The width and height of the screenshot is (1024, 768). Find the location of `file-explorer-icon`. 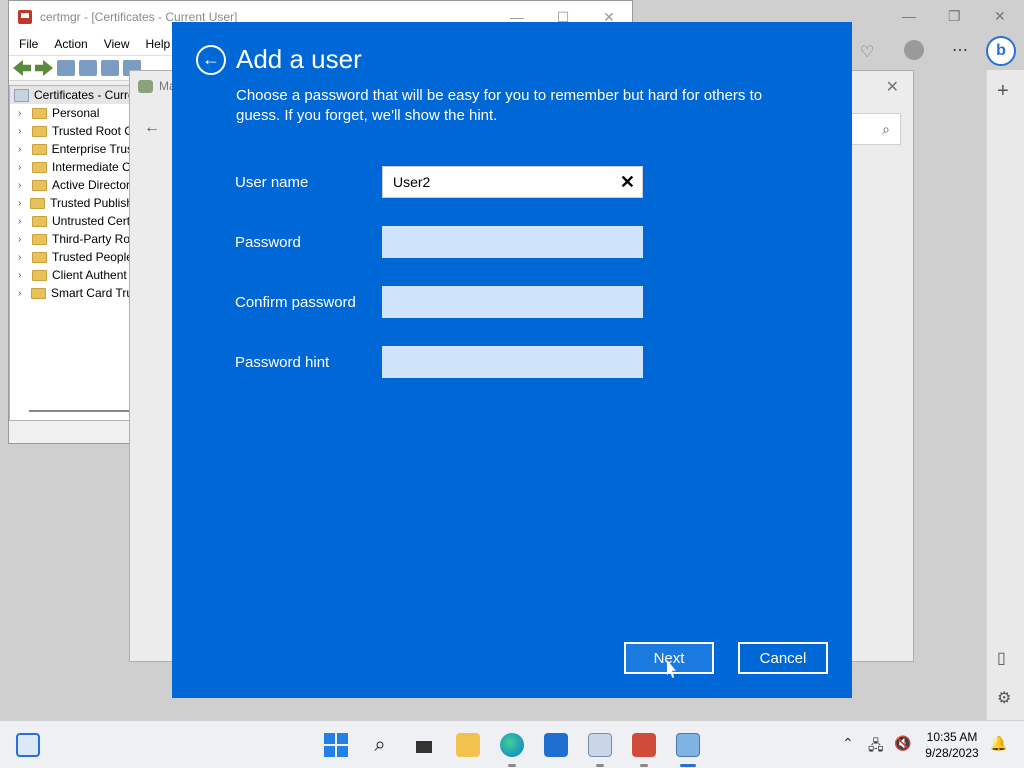

file-explorer-icon is located at coordinates (468, 745).